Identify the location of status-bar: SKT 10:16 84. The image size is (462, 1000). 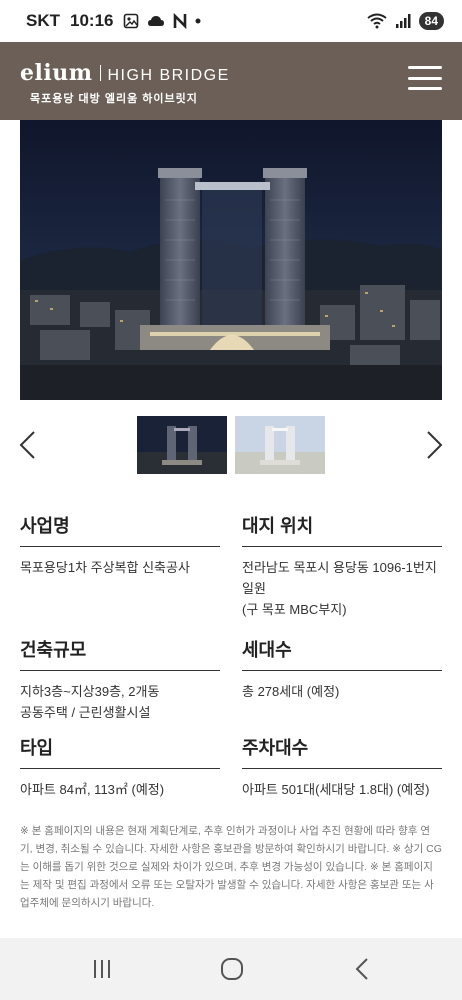
(231, 21).